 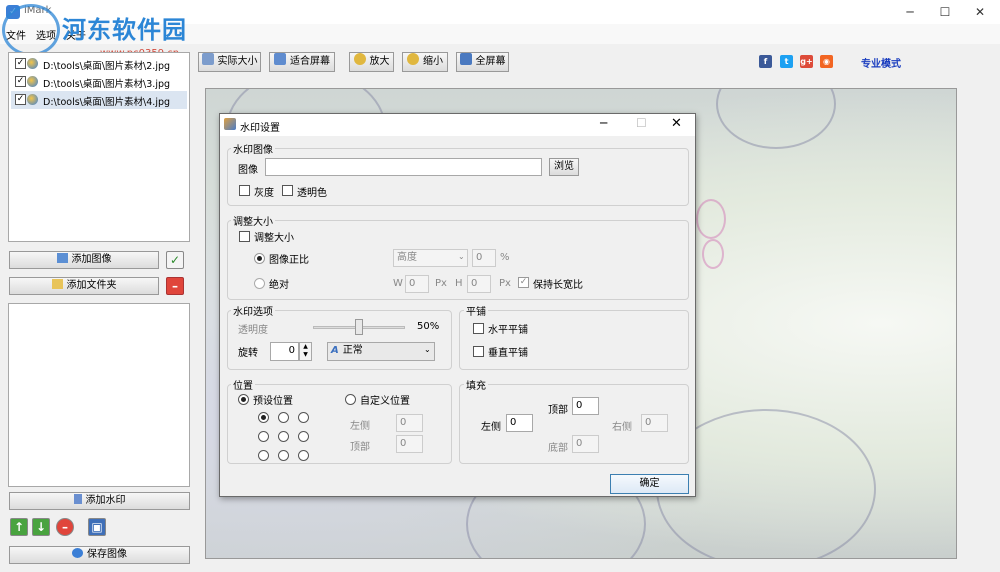 What do you see at coordinates (124, 29) in the screenshot?
I see `site-watermark-text: 河东软件园` at bounding box center [124, 29].